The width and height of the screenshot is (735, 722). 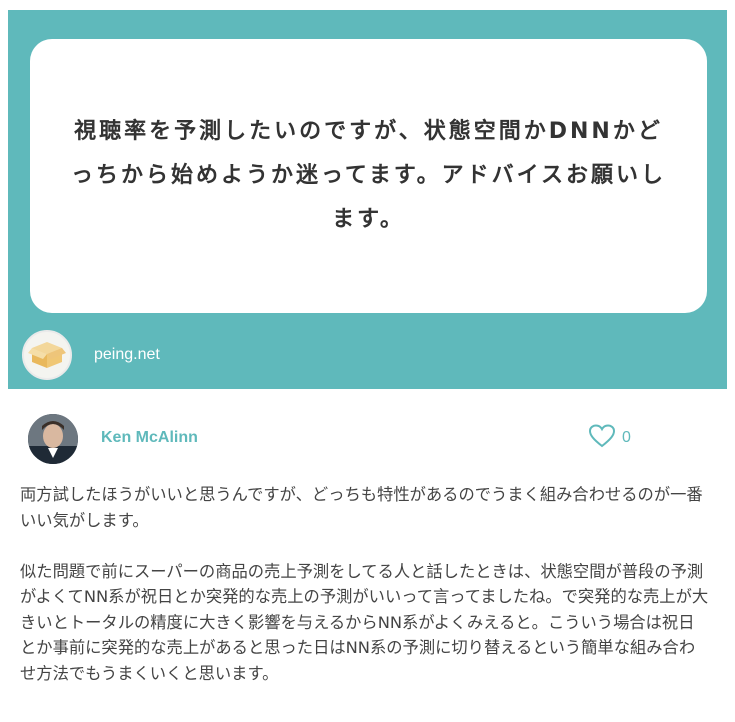 What do you see at coordinates (91, 355) in the screenshot?
I see `brand-row: peing.net` at bounding box center [91, 355].